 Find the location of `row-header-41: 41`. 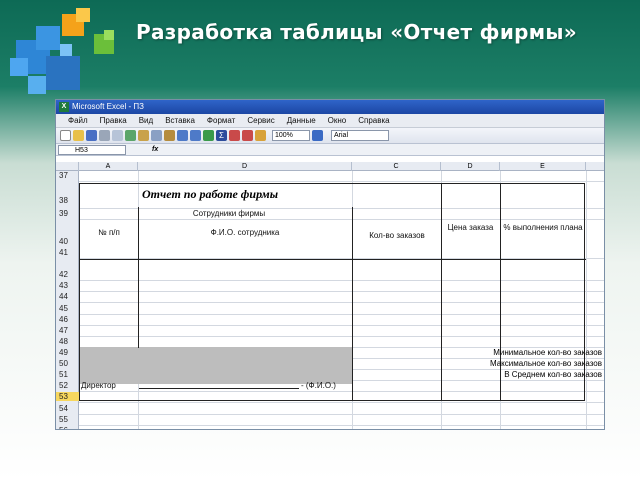

row-header-41: 41 is located at coordinates (63, 252).